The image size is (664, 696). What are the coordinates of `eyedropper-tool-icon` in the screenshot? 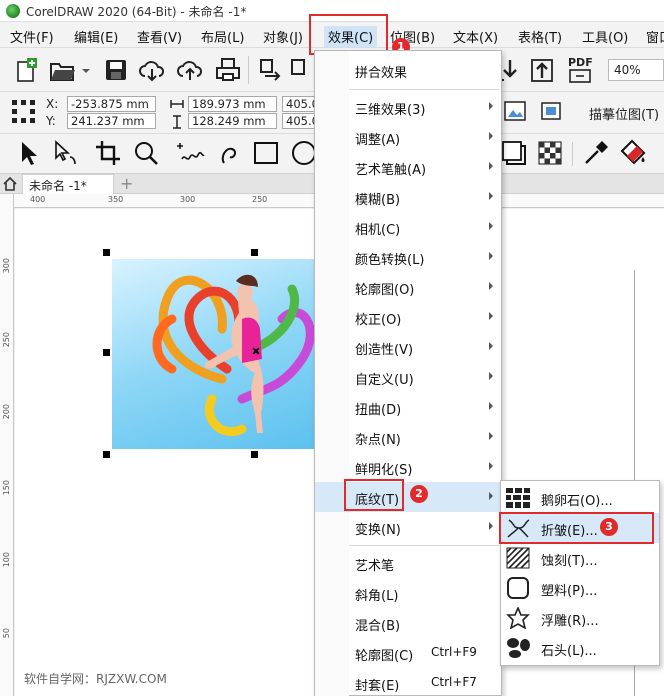 It's located at (596, 153).